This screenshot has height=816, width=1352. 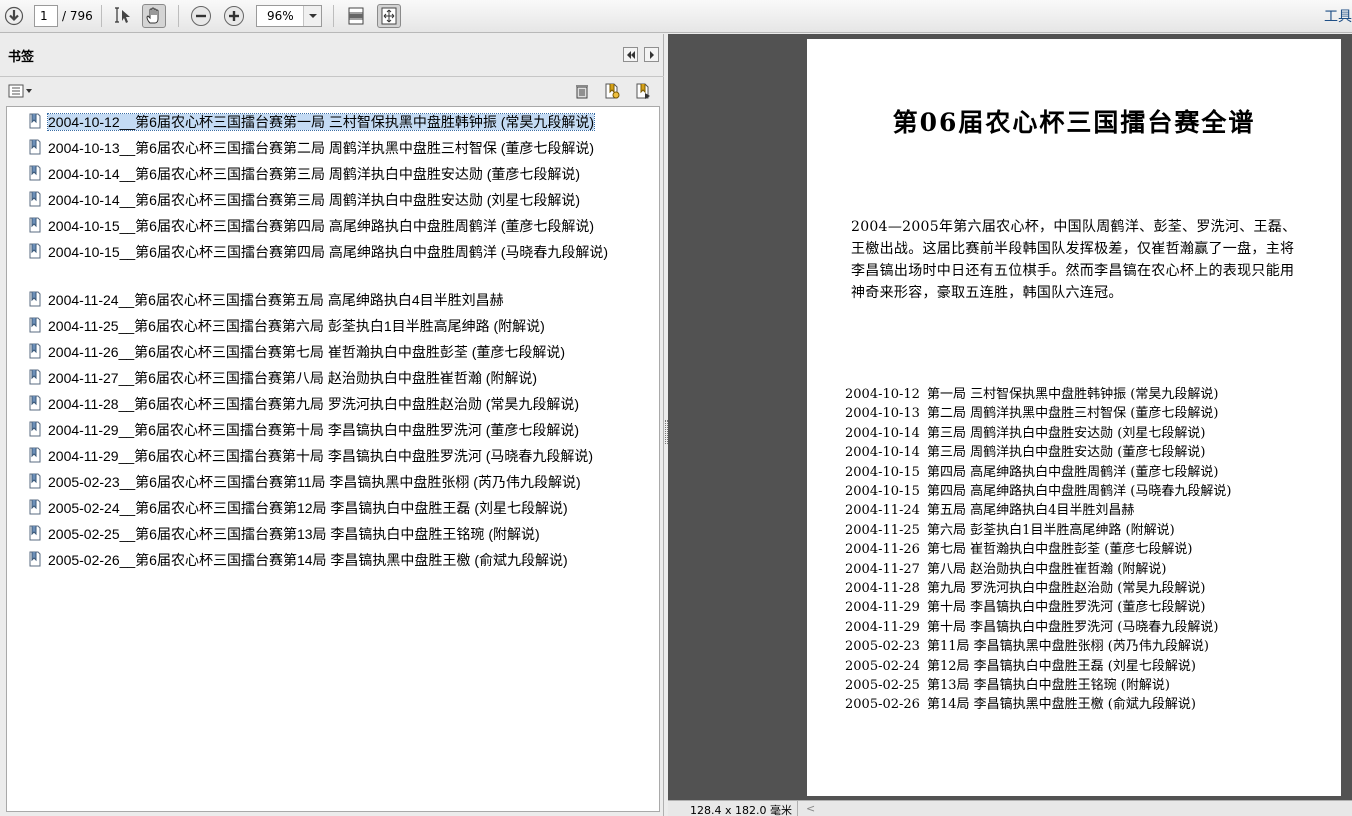 I want to click on status-bar: 128.4 x 182.0 毫米 <, so click(x=1010, y=808).